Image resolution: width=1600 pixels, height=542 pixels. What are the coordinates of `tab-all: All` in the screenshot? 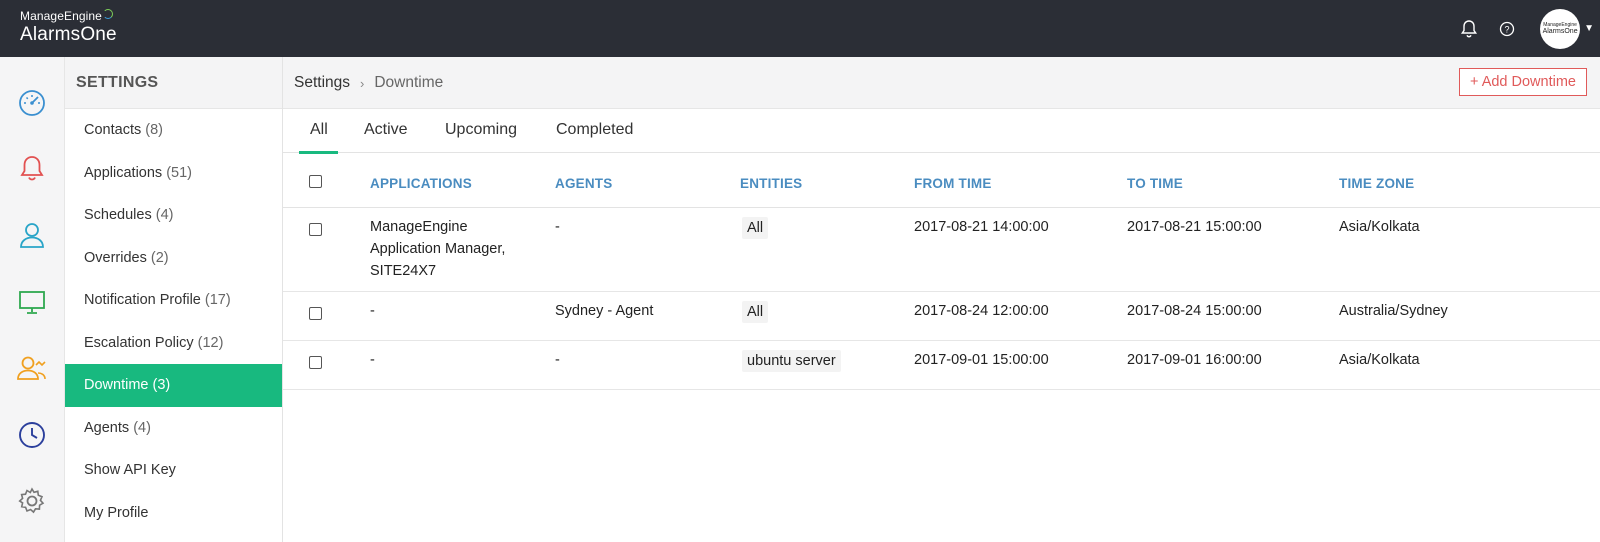 It's located at (318, 137).